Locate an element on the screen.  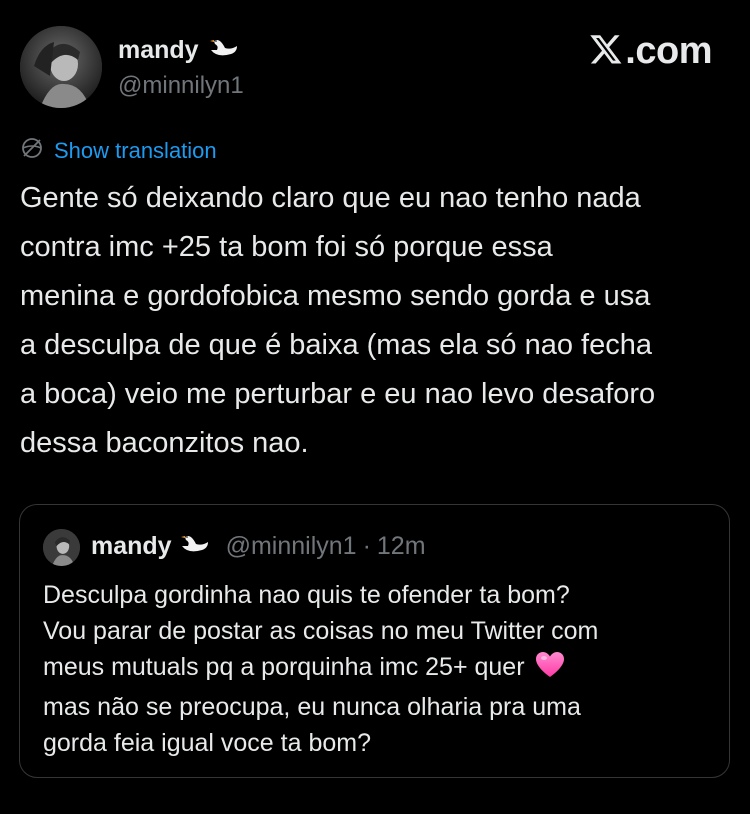
author-name-text: mandy is located at coordinates (158, 50).